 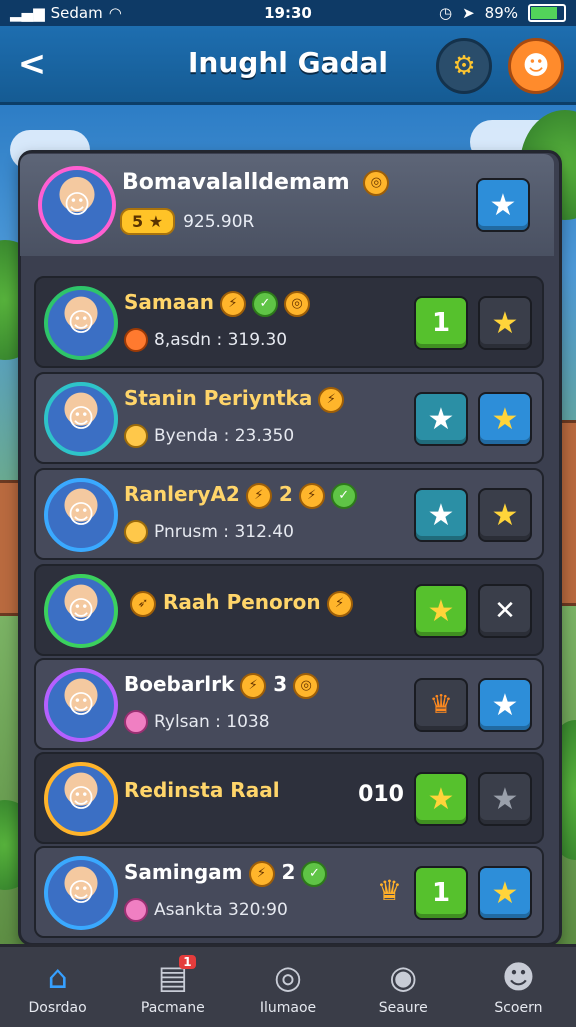 I want to click on row-name-text: RanleryA2, so click(x=182, y=494).